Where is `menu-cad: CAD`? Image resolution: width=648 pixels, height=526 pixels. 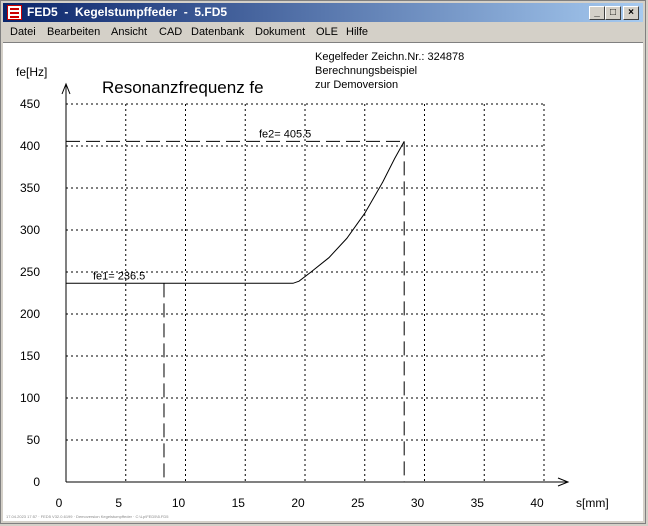
menu-cad: CAD is located at coordinates (170, 32).